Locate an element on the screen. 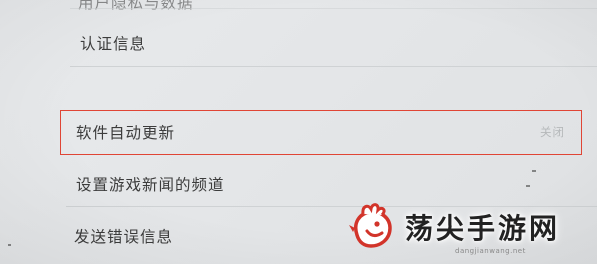 The width and height of the screenshot is (597, 264). settings-item-label: 设置游戏新闻的频道 is located at coordinates (150, 185).